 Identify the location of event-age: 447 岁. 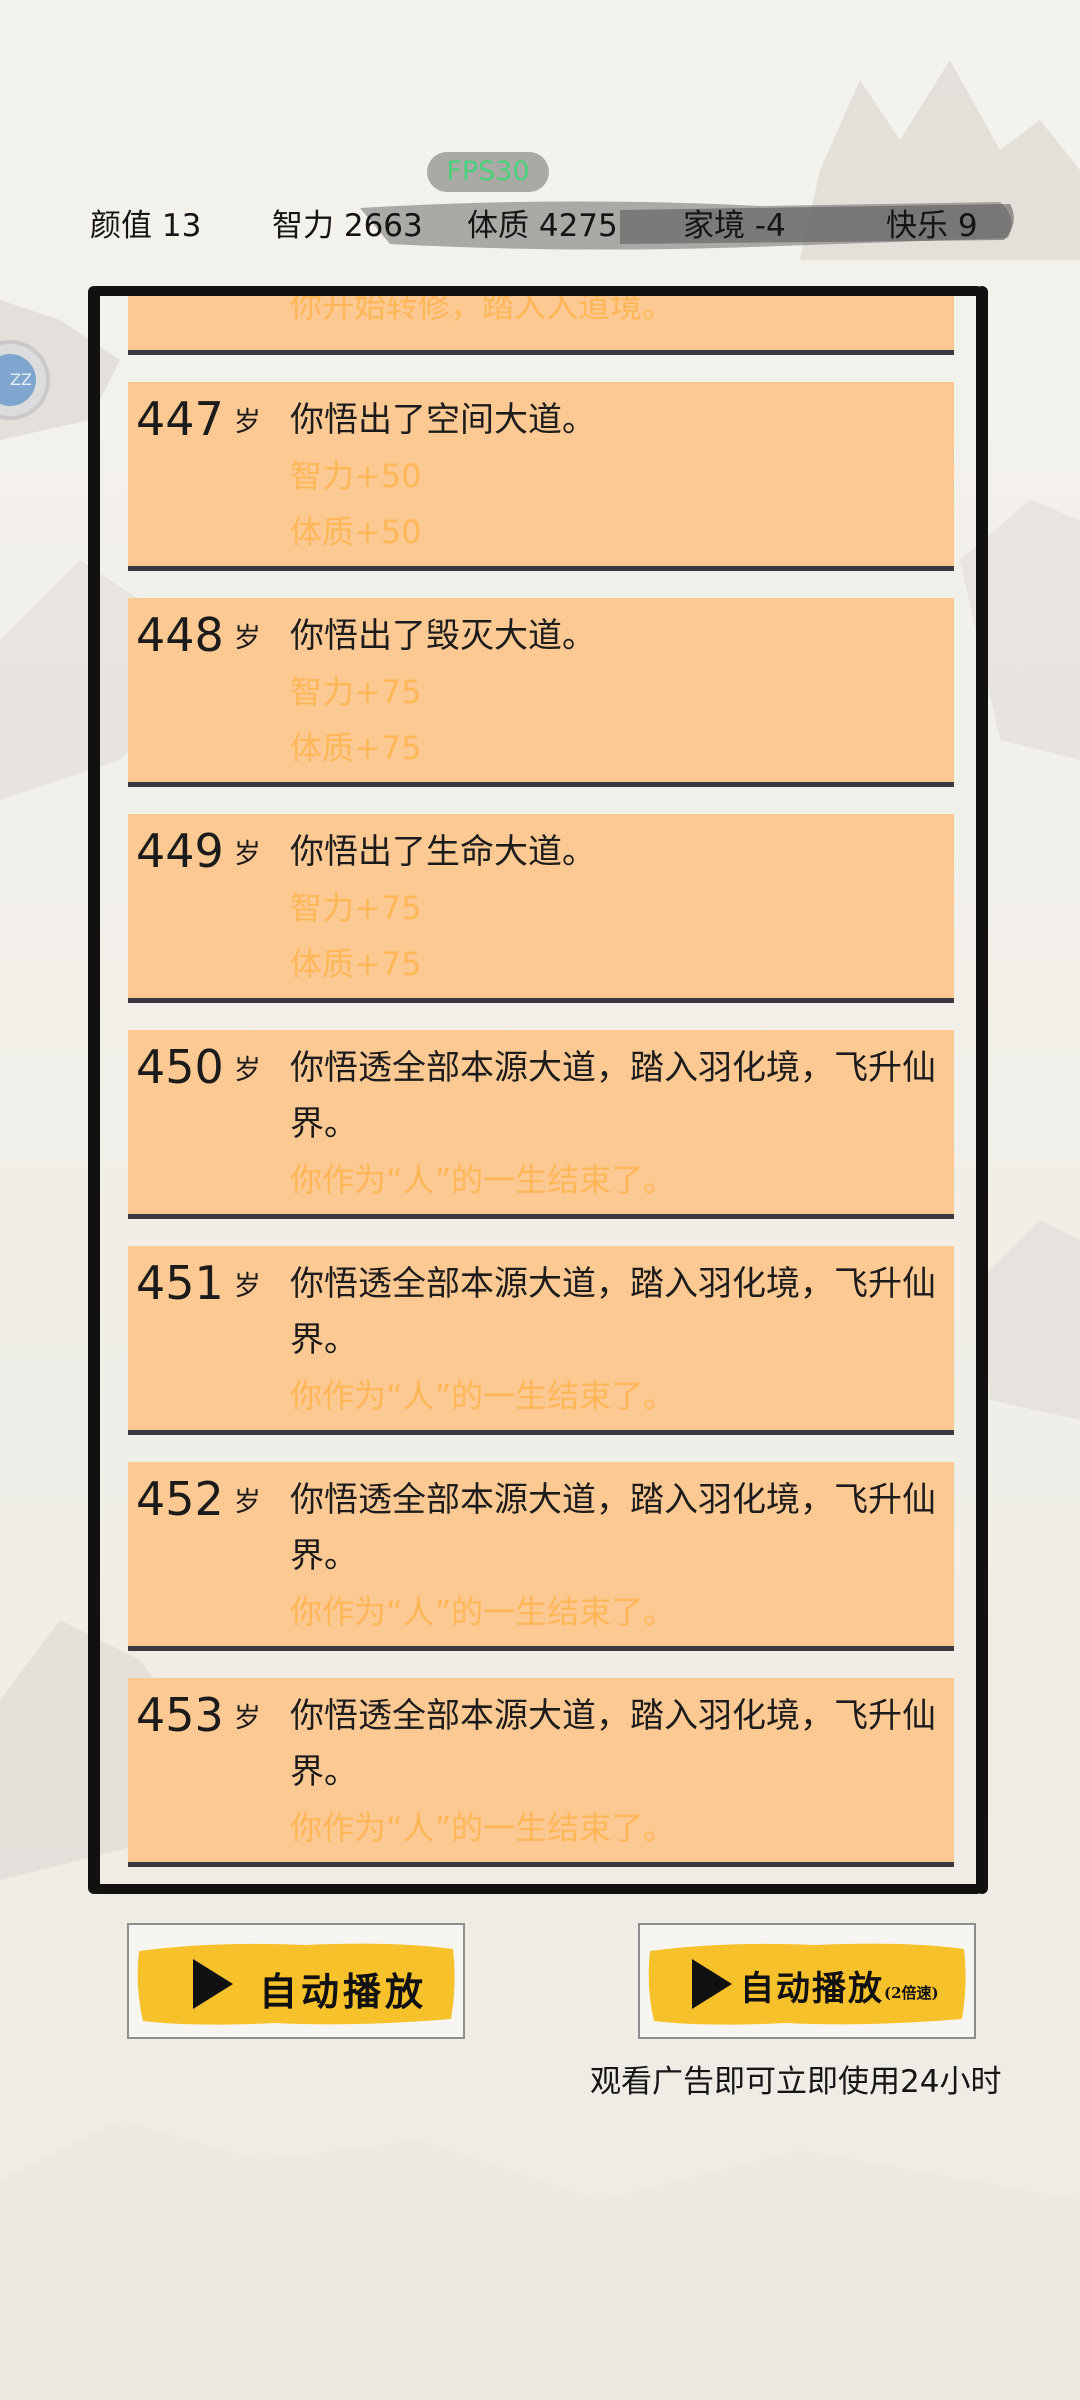
(198, 419).